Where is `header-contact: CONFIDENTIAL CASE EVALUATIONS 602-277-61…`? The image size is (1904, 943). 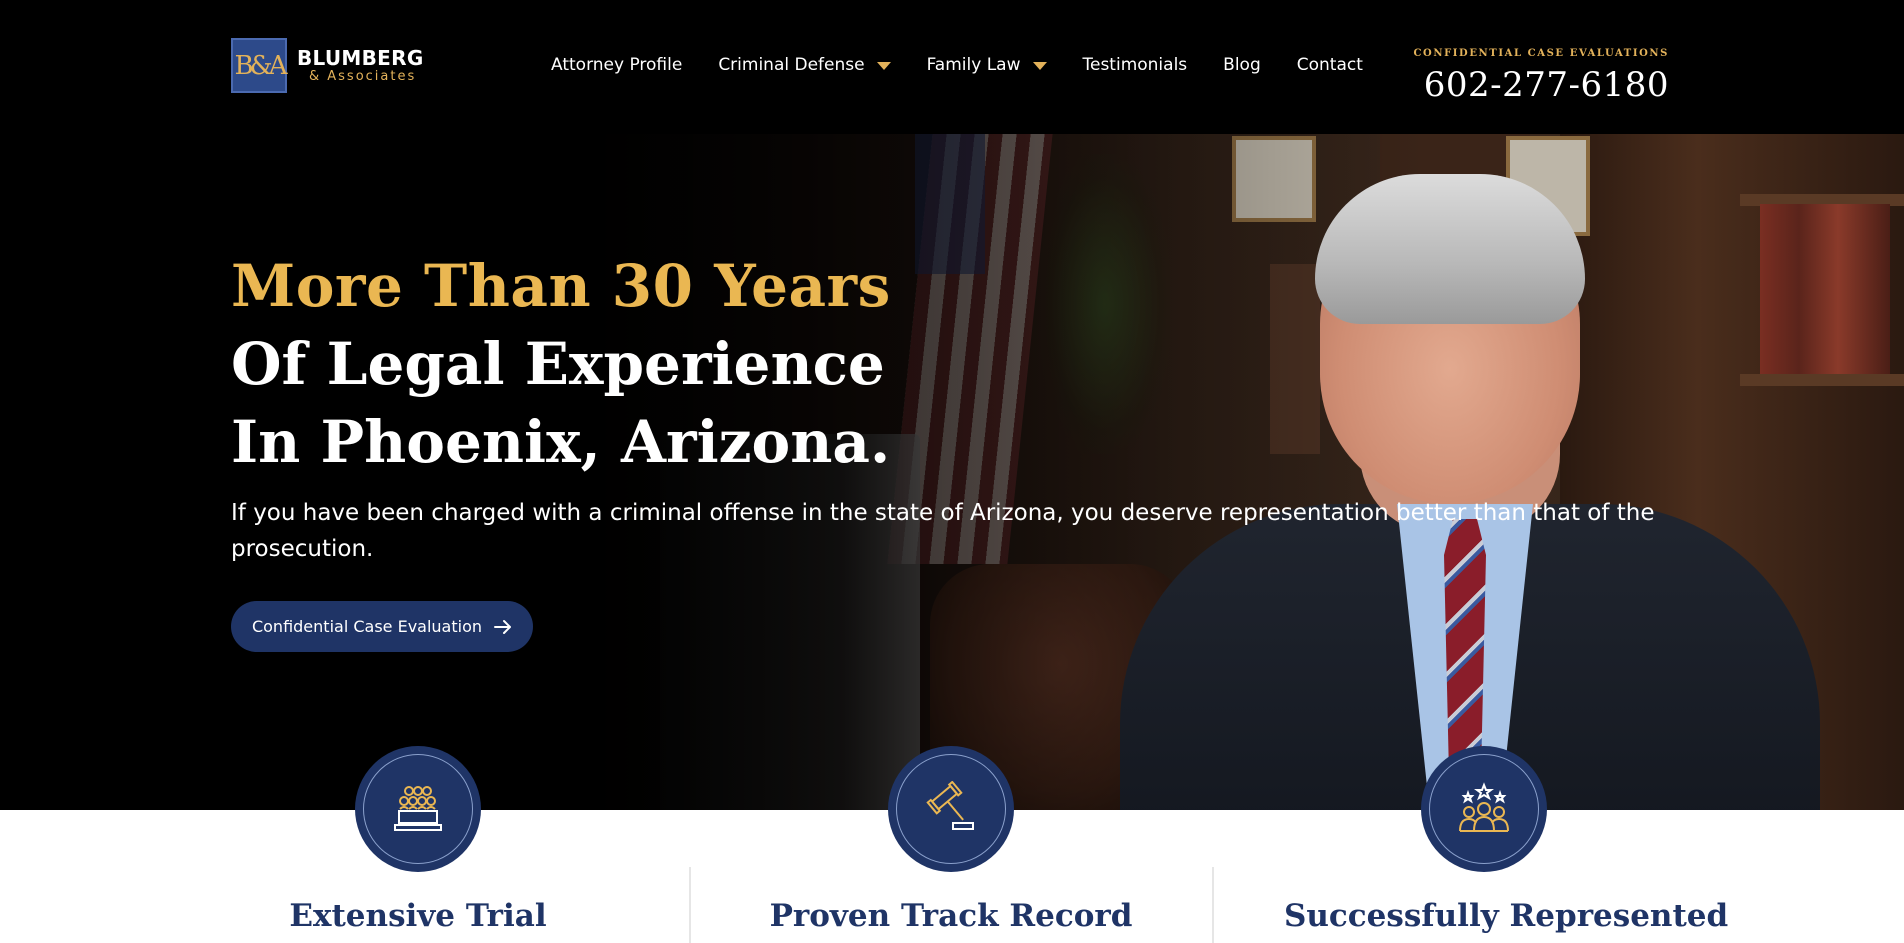
header-contact: CONFIDENTIAL CASE EVALUATIONS 602-277-61… is located at coordinates (1541, 76).